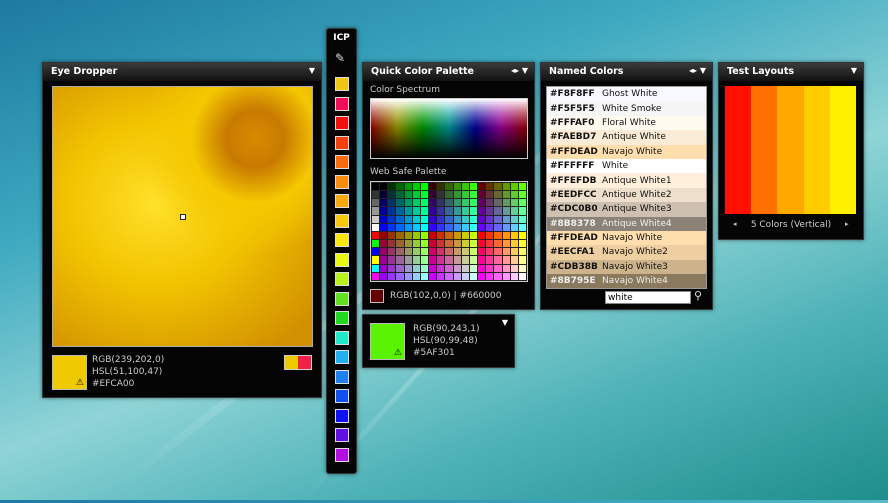 The height and width of the screenshot is (503, 888). What do you see at coordinates (854, 70) in the screenshot?
I see `menu-dropdown-icon: ▼` at bounding box center [854, 70].